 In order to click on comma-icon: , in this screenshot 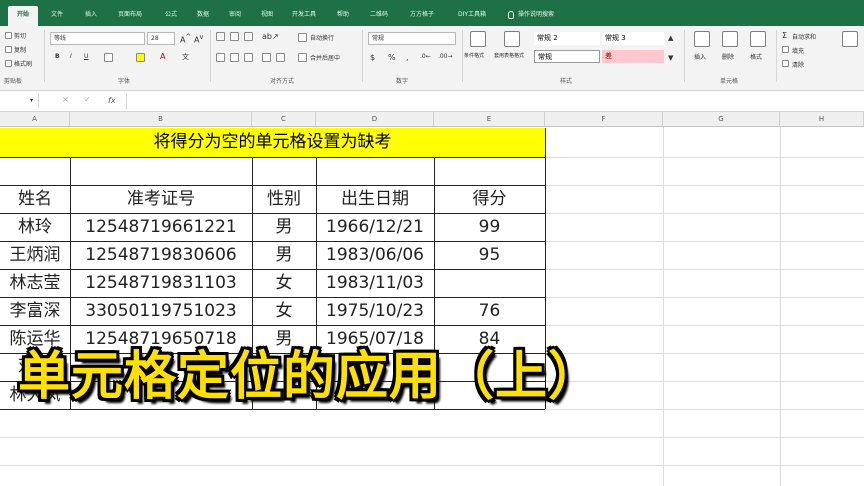, I will do `click(407, 57)`.